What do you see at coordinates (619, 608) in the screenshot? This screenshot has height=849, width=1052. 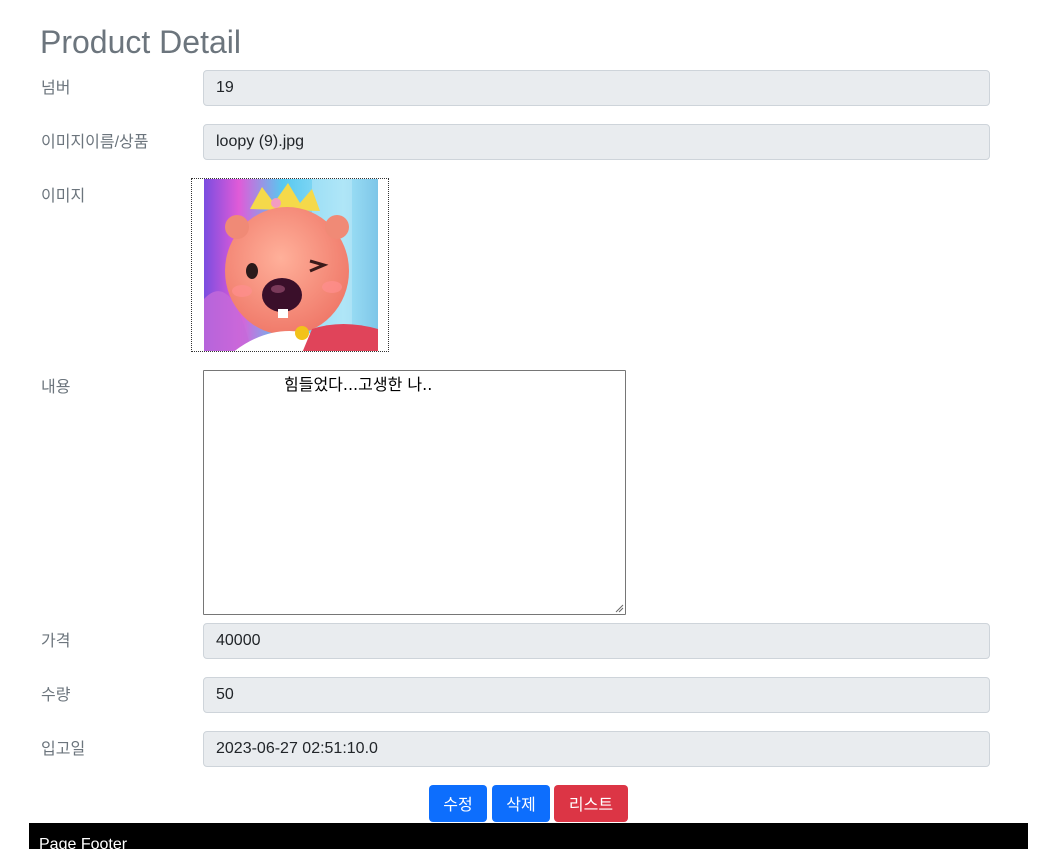 I see `resize-grip-icon` at bounding box center [619, 608].